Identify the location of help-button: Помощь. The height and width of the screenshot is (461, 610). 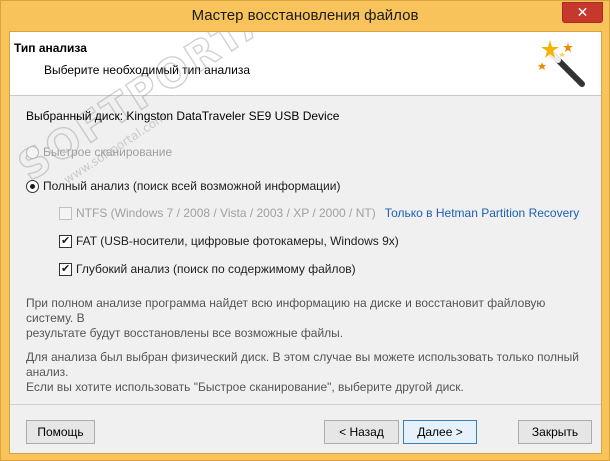
(60, 432).